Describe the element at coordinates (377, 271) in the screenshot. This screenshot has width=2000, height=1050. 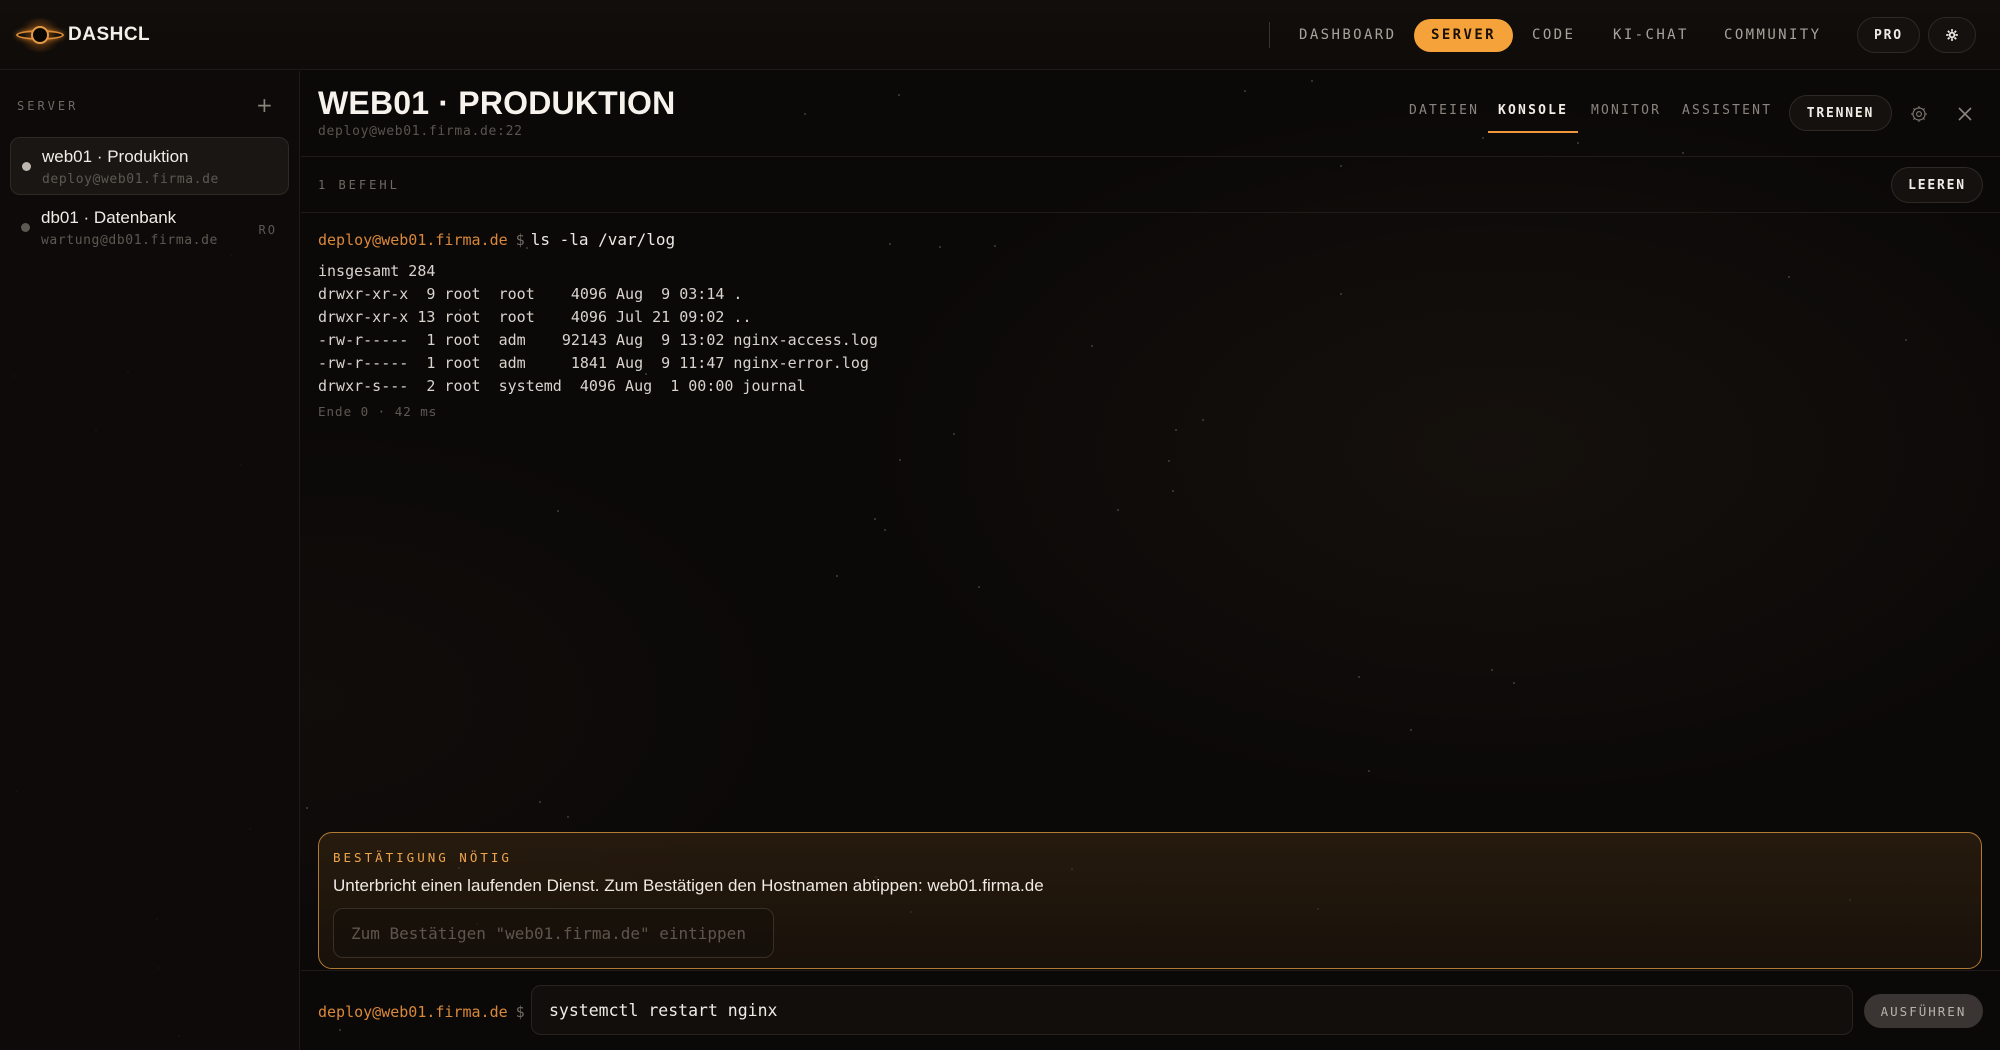
I see `output-line: insgesamt 284` at that location.